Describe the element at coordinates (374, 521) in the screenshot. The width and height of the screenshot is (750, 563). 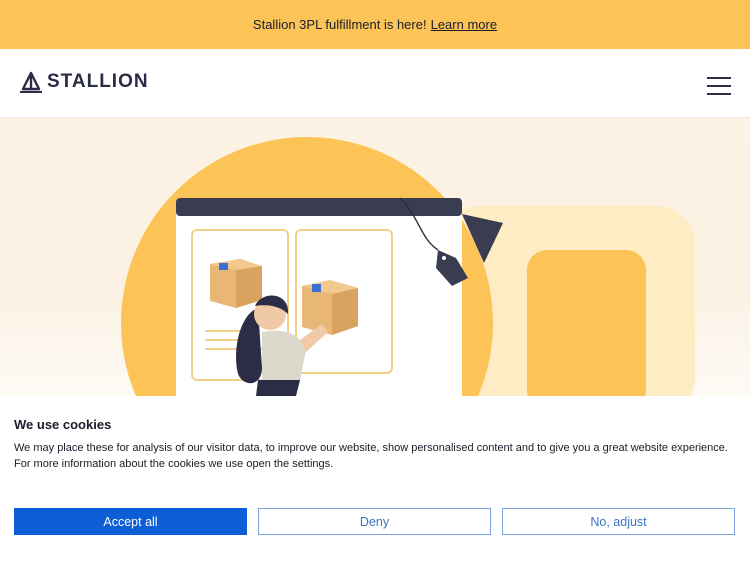
I see `deny-button: Deny` at that location.